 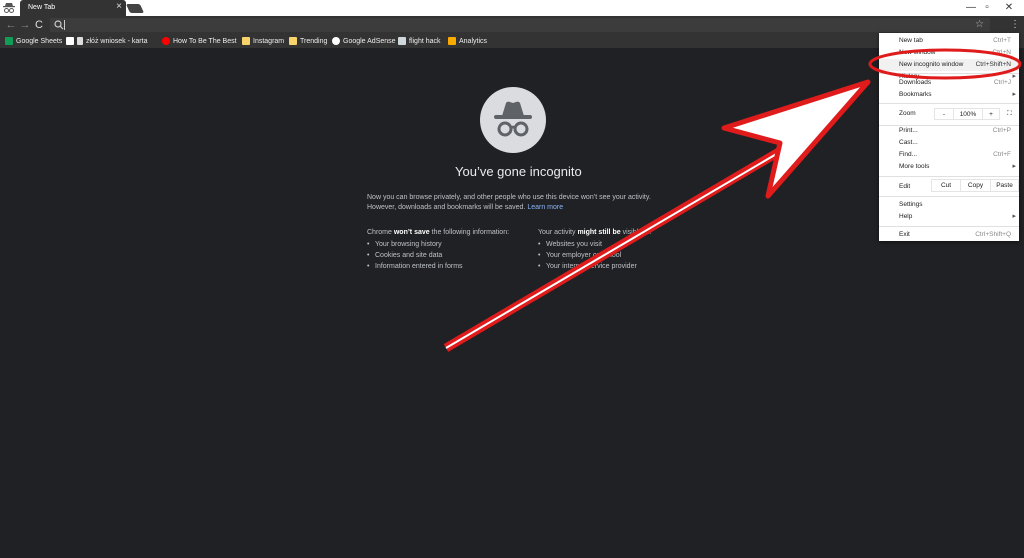 What do you see at coordinates (419, 41) in the screenshot?
I see `bookmark-flight-hack: flight hack` at bounding box center [419, 41].